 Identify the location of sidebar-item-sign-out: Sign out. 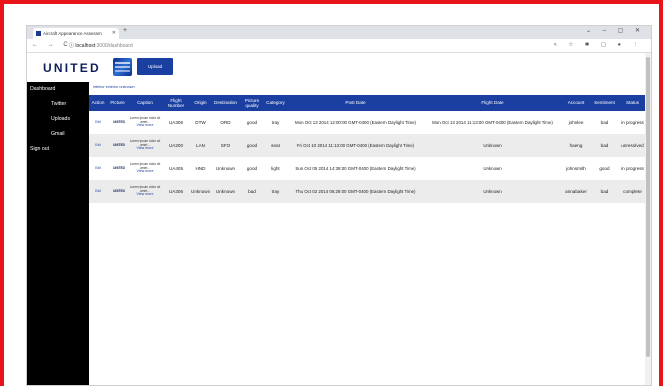
(58, 149).